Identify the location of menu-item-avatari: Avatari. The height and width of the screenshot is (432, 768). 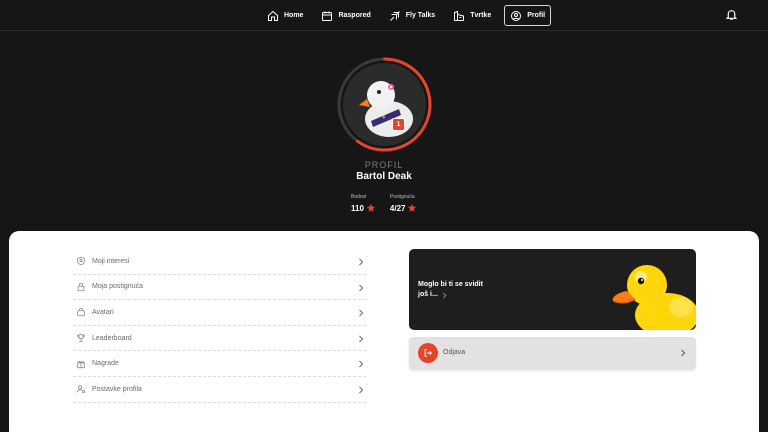
(219, 313).